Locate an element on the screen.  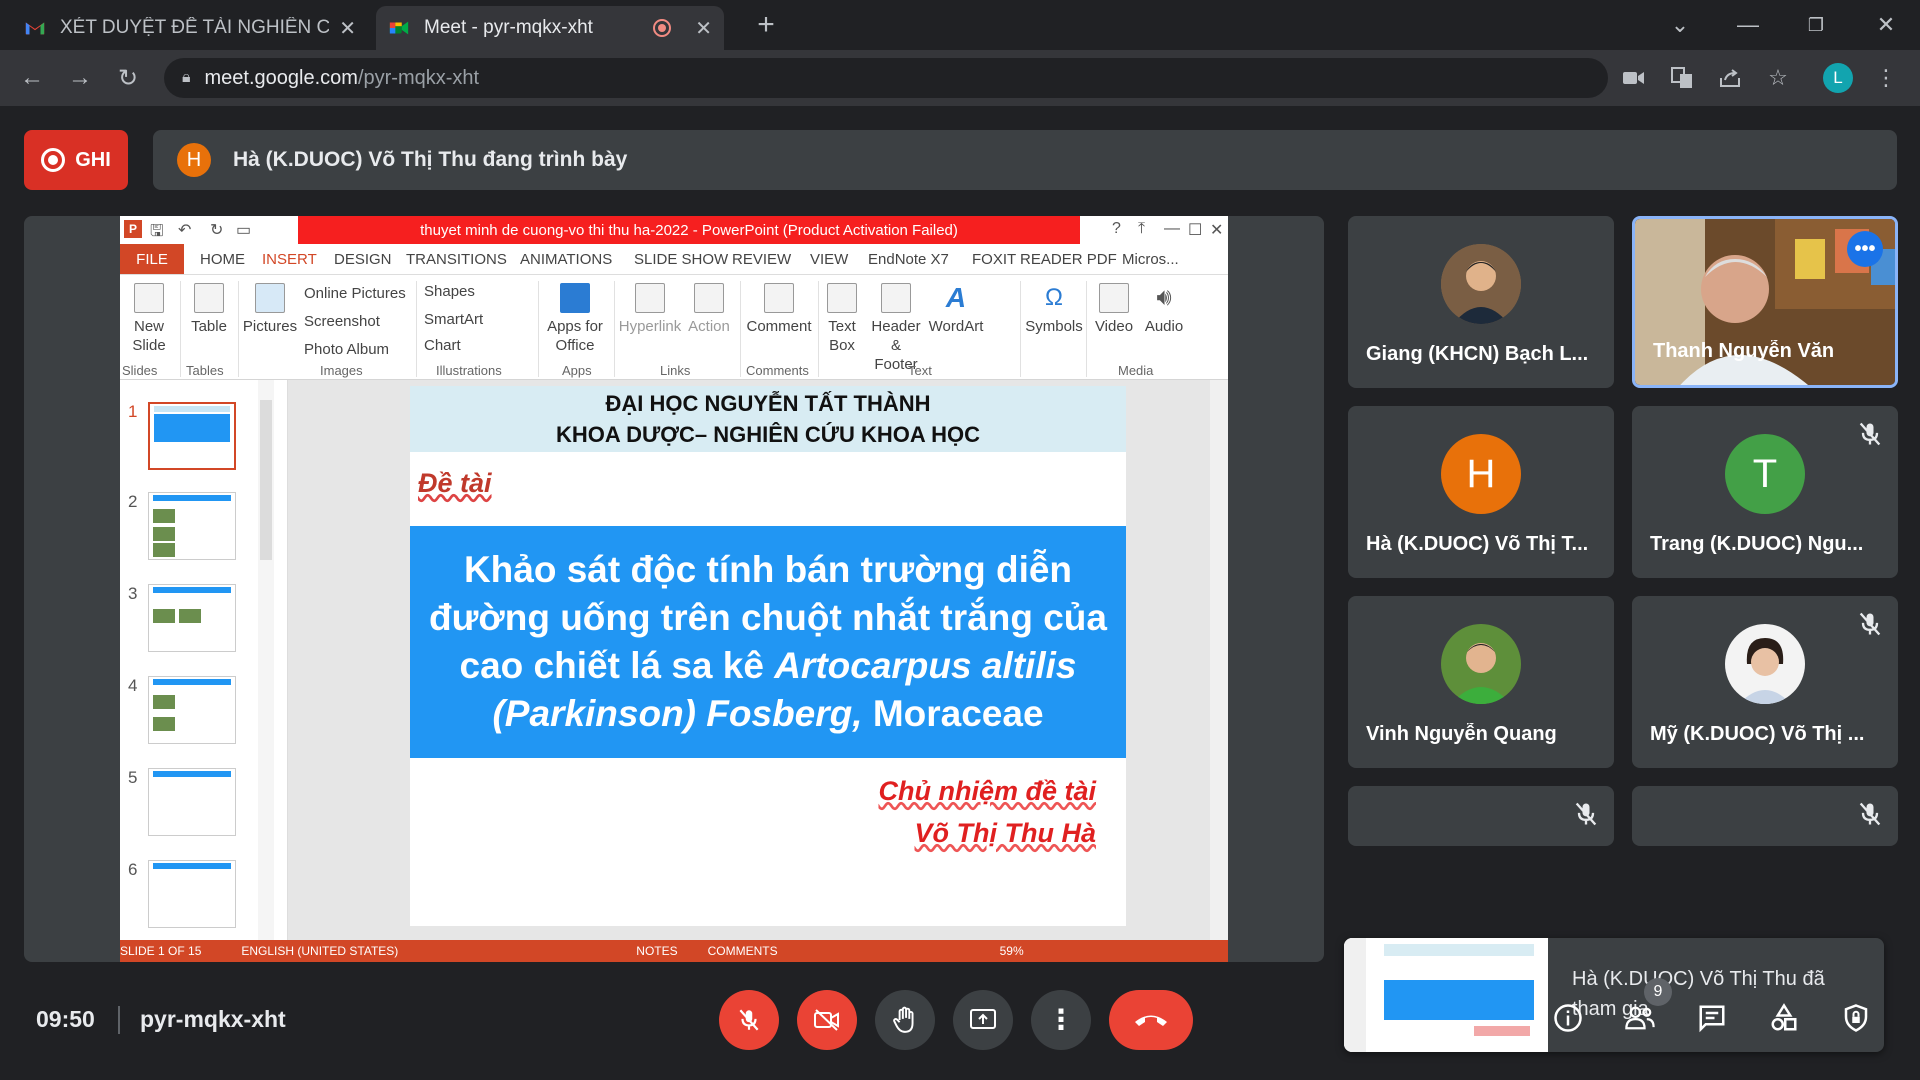
audio-button: 🔊︎ Audio is located at coordinates (1164, 309).